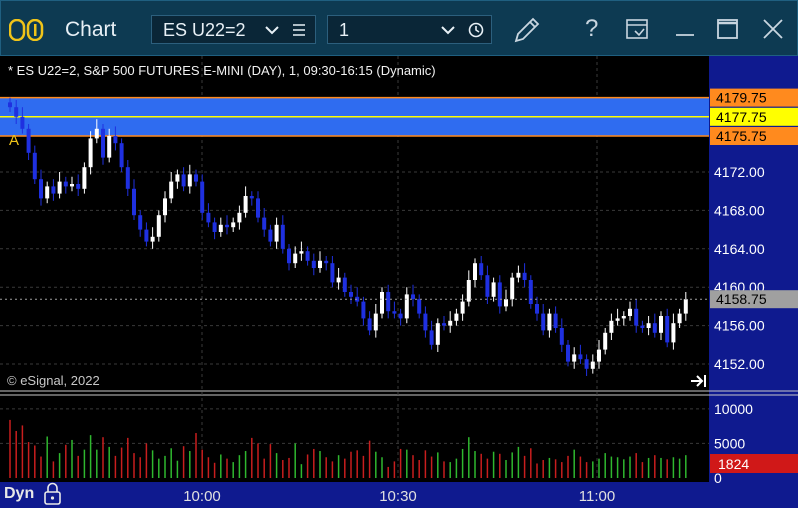 This screenshot has height=508, width=798. What do you see at coordinates (527, 30) in the screenshot?
I see `draw-pencil-icon` at bounding box center [527, 30].